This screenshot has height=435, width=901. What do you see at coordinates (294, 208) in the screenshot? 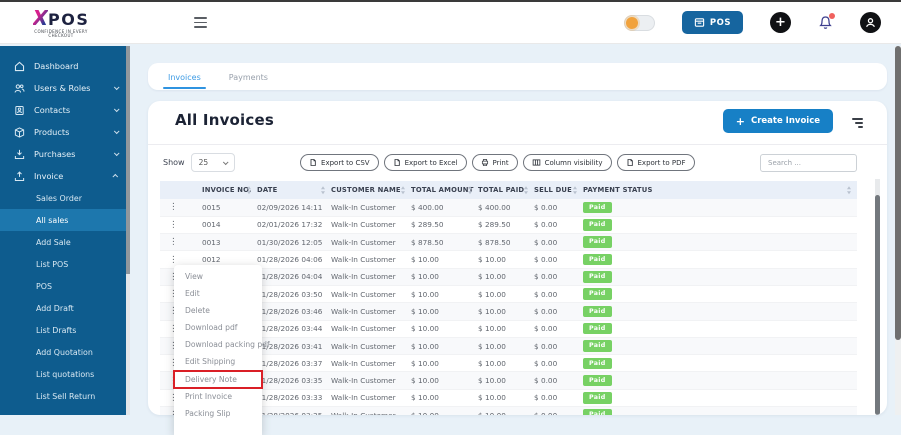
I see `cell-date: 02/09/2026 14:11` at bounding box center [294, 208].